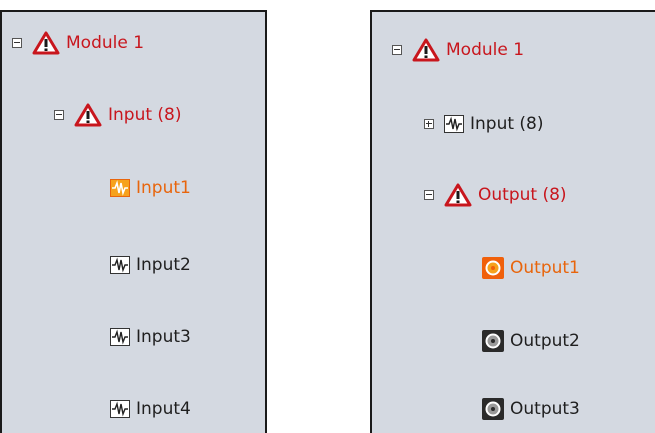 The image size is (655, 433). I want to click on tree-item-input2: Input2, so click(150, 265).